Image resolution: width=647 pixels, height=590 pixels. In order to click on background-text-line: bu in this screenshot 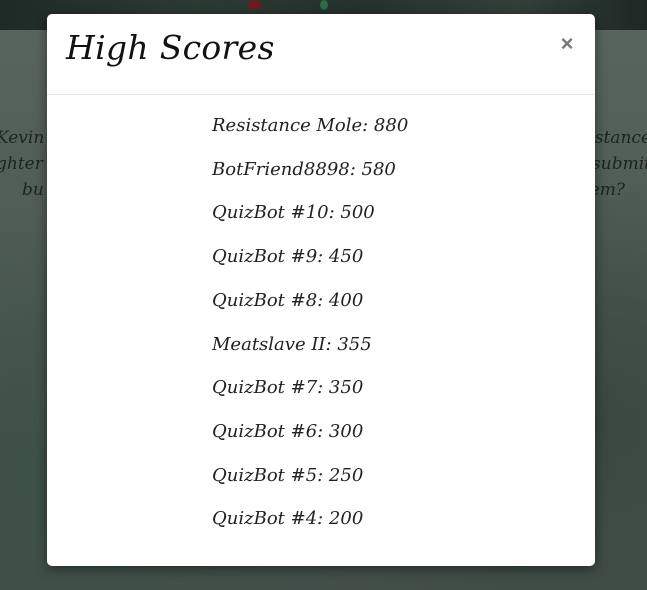, I will do `click(33, 190)`.